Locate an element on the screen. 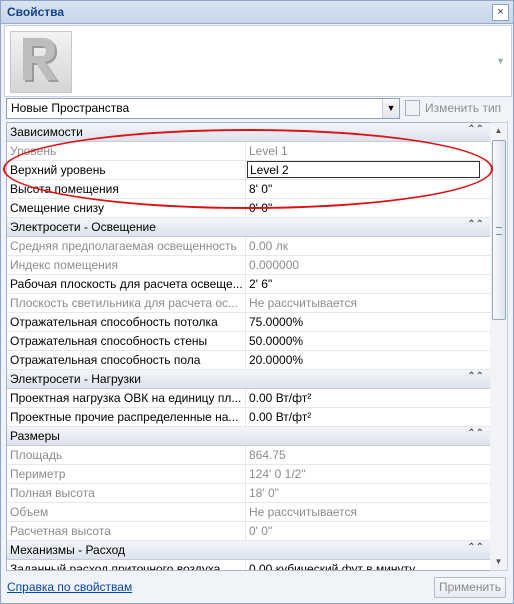 Image resolution: width=514 pixels, height=604 pixels. property-value: 20.0000% is located at coordinates (367, 360).